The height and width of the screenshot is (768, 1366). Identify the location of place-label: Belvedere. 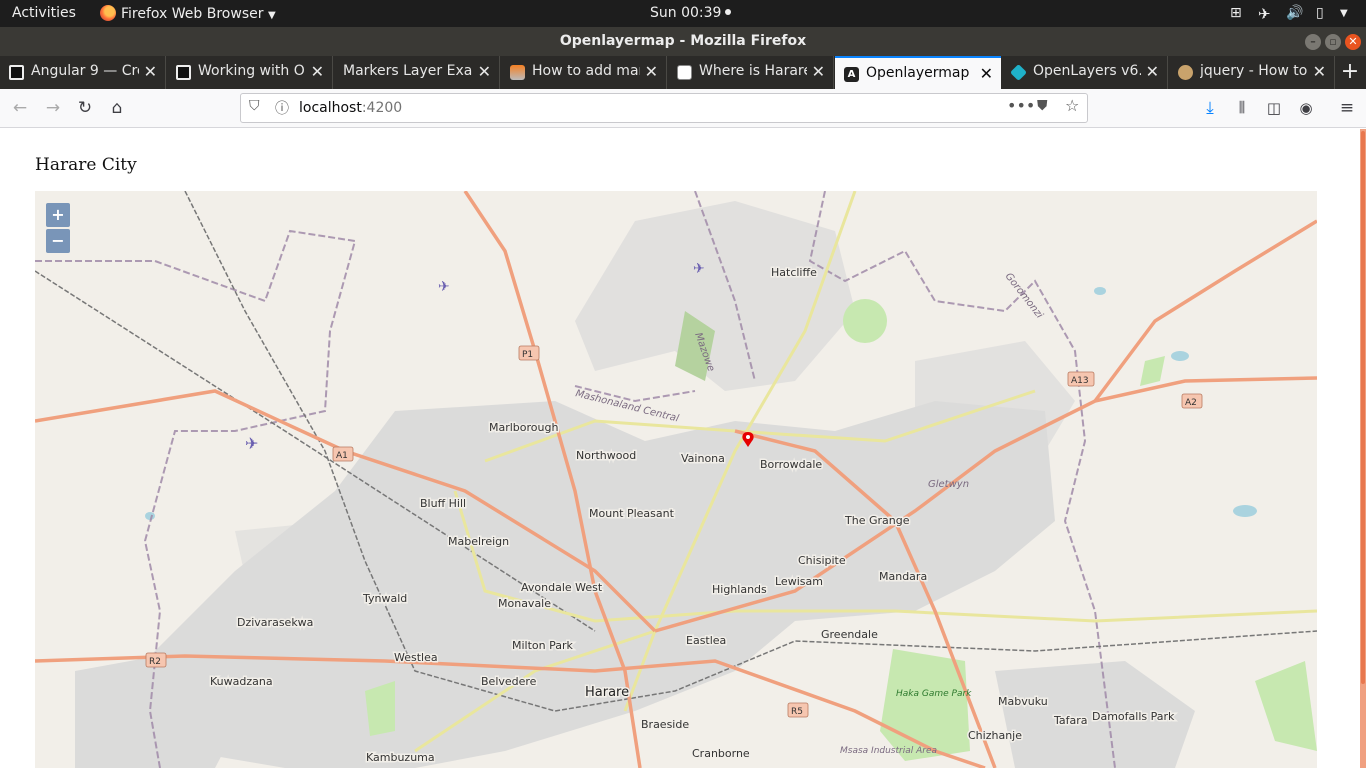
(509, 681).